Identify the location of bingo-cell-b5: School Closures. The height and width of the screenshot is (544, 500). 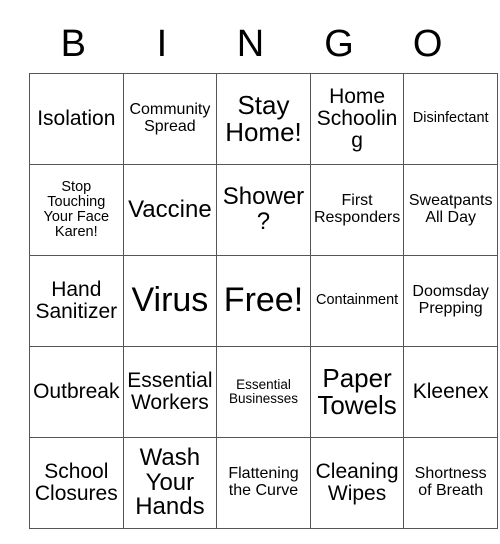
(76, 483).